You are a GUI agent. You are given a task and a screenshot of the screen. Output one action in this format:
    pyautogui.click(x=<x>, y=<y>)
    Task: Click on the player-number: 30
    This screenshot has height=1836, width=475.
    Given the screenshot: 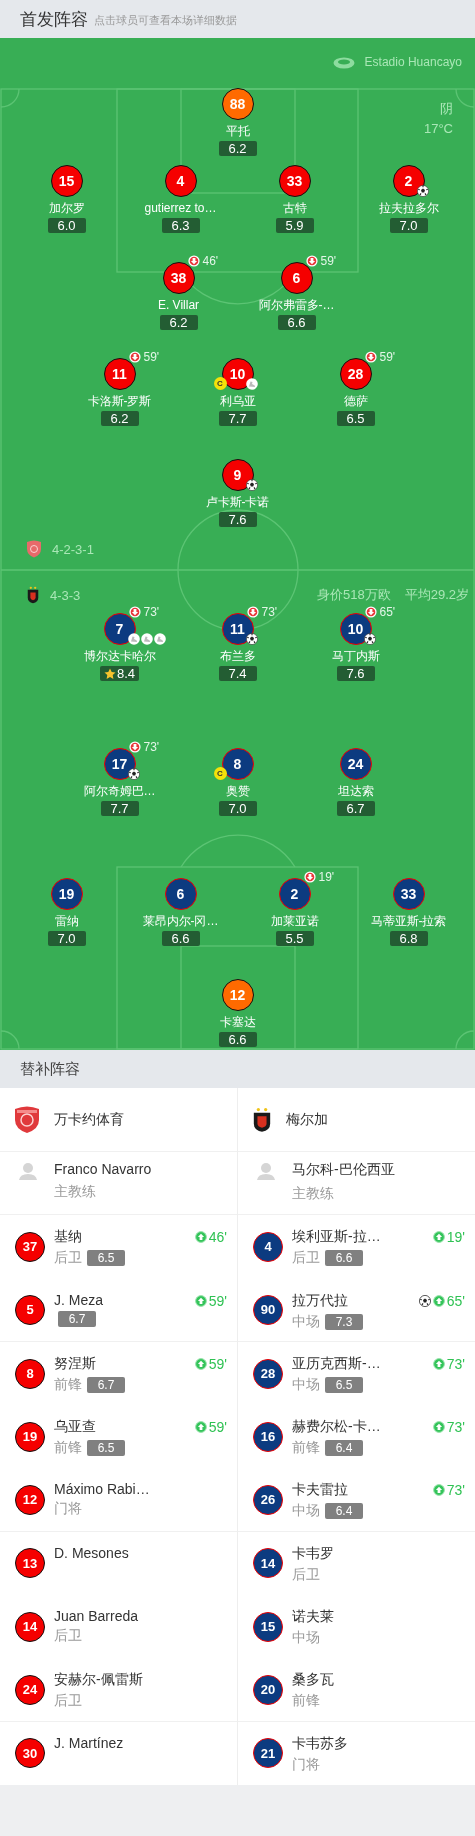 What is the action you would take?
    pyautogui.click(x=30, y=1753)
    